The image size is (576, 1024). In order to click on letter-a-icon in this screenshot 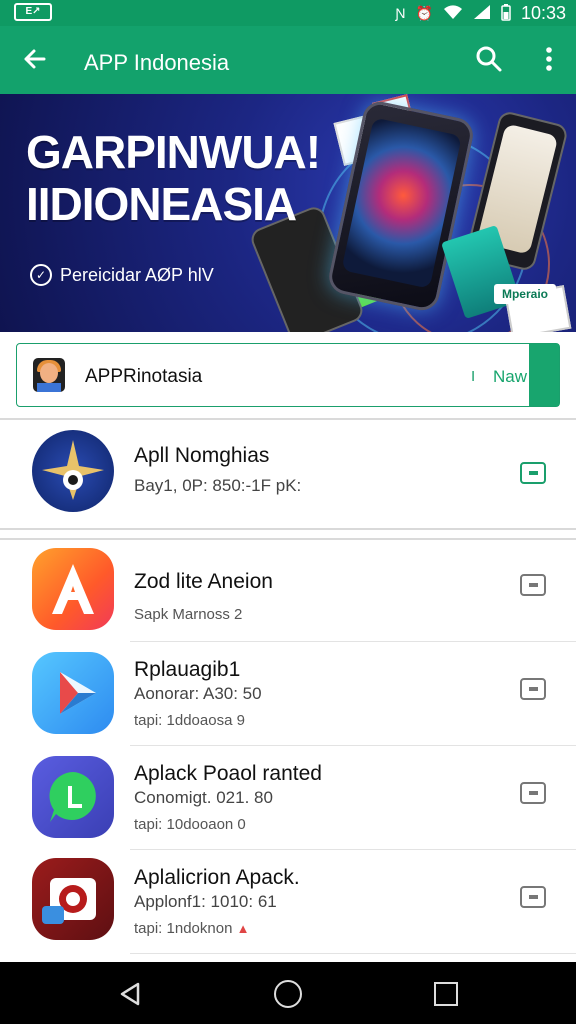, I will do `click(73, 589)`.